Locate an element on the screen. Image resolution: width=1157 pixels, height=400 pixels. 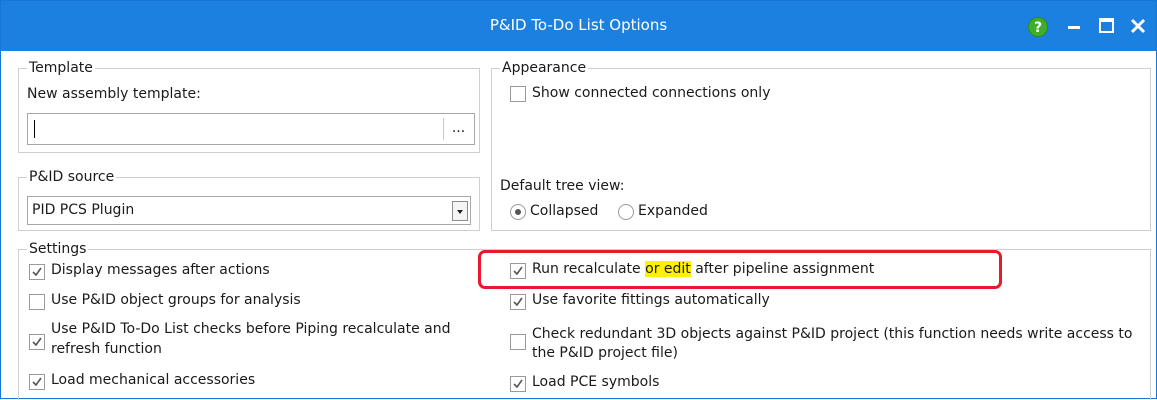
display-messages-label: Display messages after actions is located at coordinates (160, 270).